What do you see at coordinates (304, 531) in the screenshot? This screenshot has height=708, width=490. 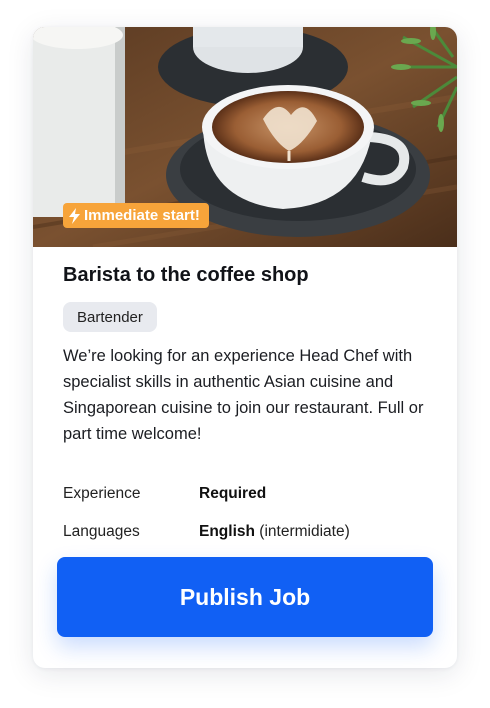 I see `detail-note: (intermidiate)` at bounding box center [304, 531].